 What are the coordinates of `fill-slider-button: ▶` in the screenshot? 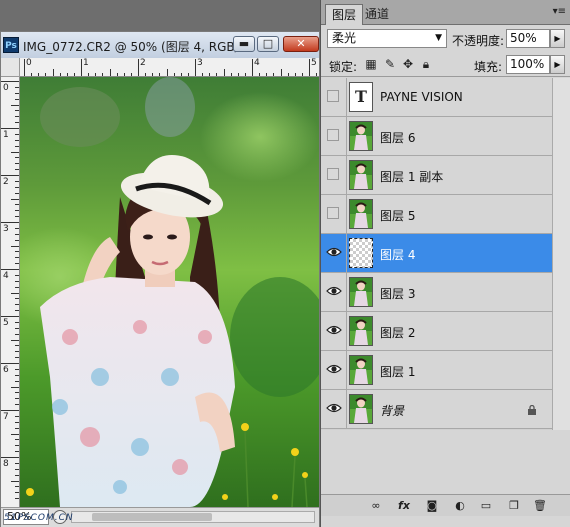 It's located at (557, 64).